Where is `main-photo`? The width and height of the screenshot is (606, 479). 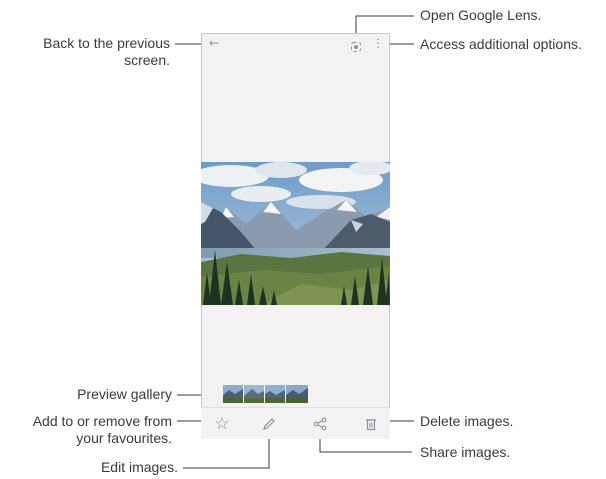
main-photo is located at coordinates (295, 233).